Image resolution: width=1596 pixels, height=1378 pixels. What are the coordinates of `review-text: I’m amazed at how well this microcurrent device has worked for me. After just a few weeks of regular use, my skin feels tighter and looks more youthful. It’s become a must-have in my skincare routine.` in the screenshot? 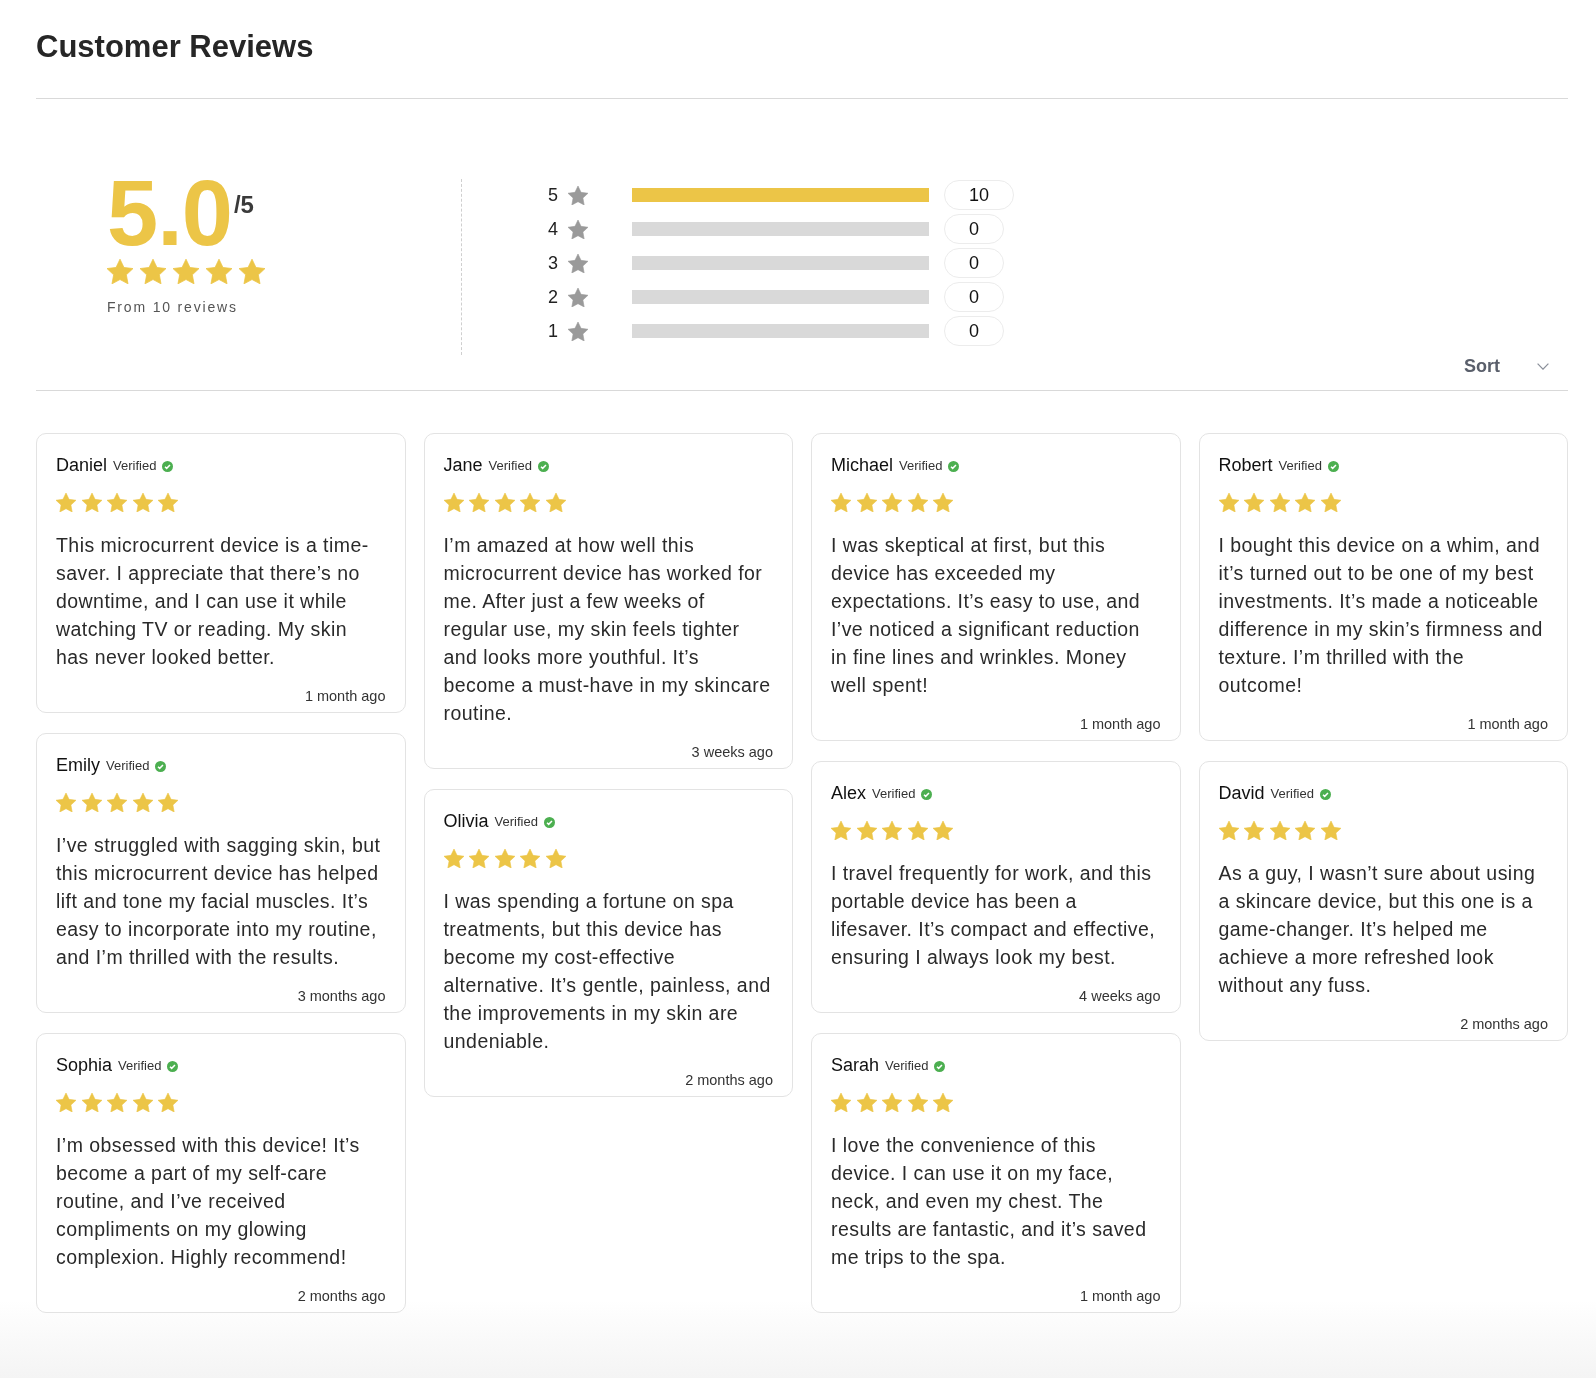 It's located at (607, 629).